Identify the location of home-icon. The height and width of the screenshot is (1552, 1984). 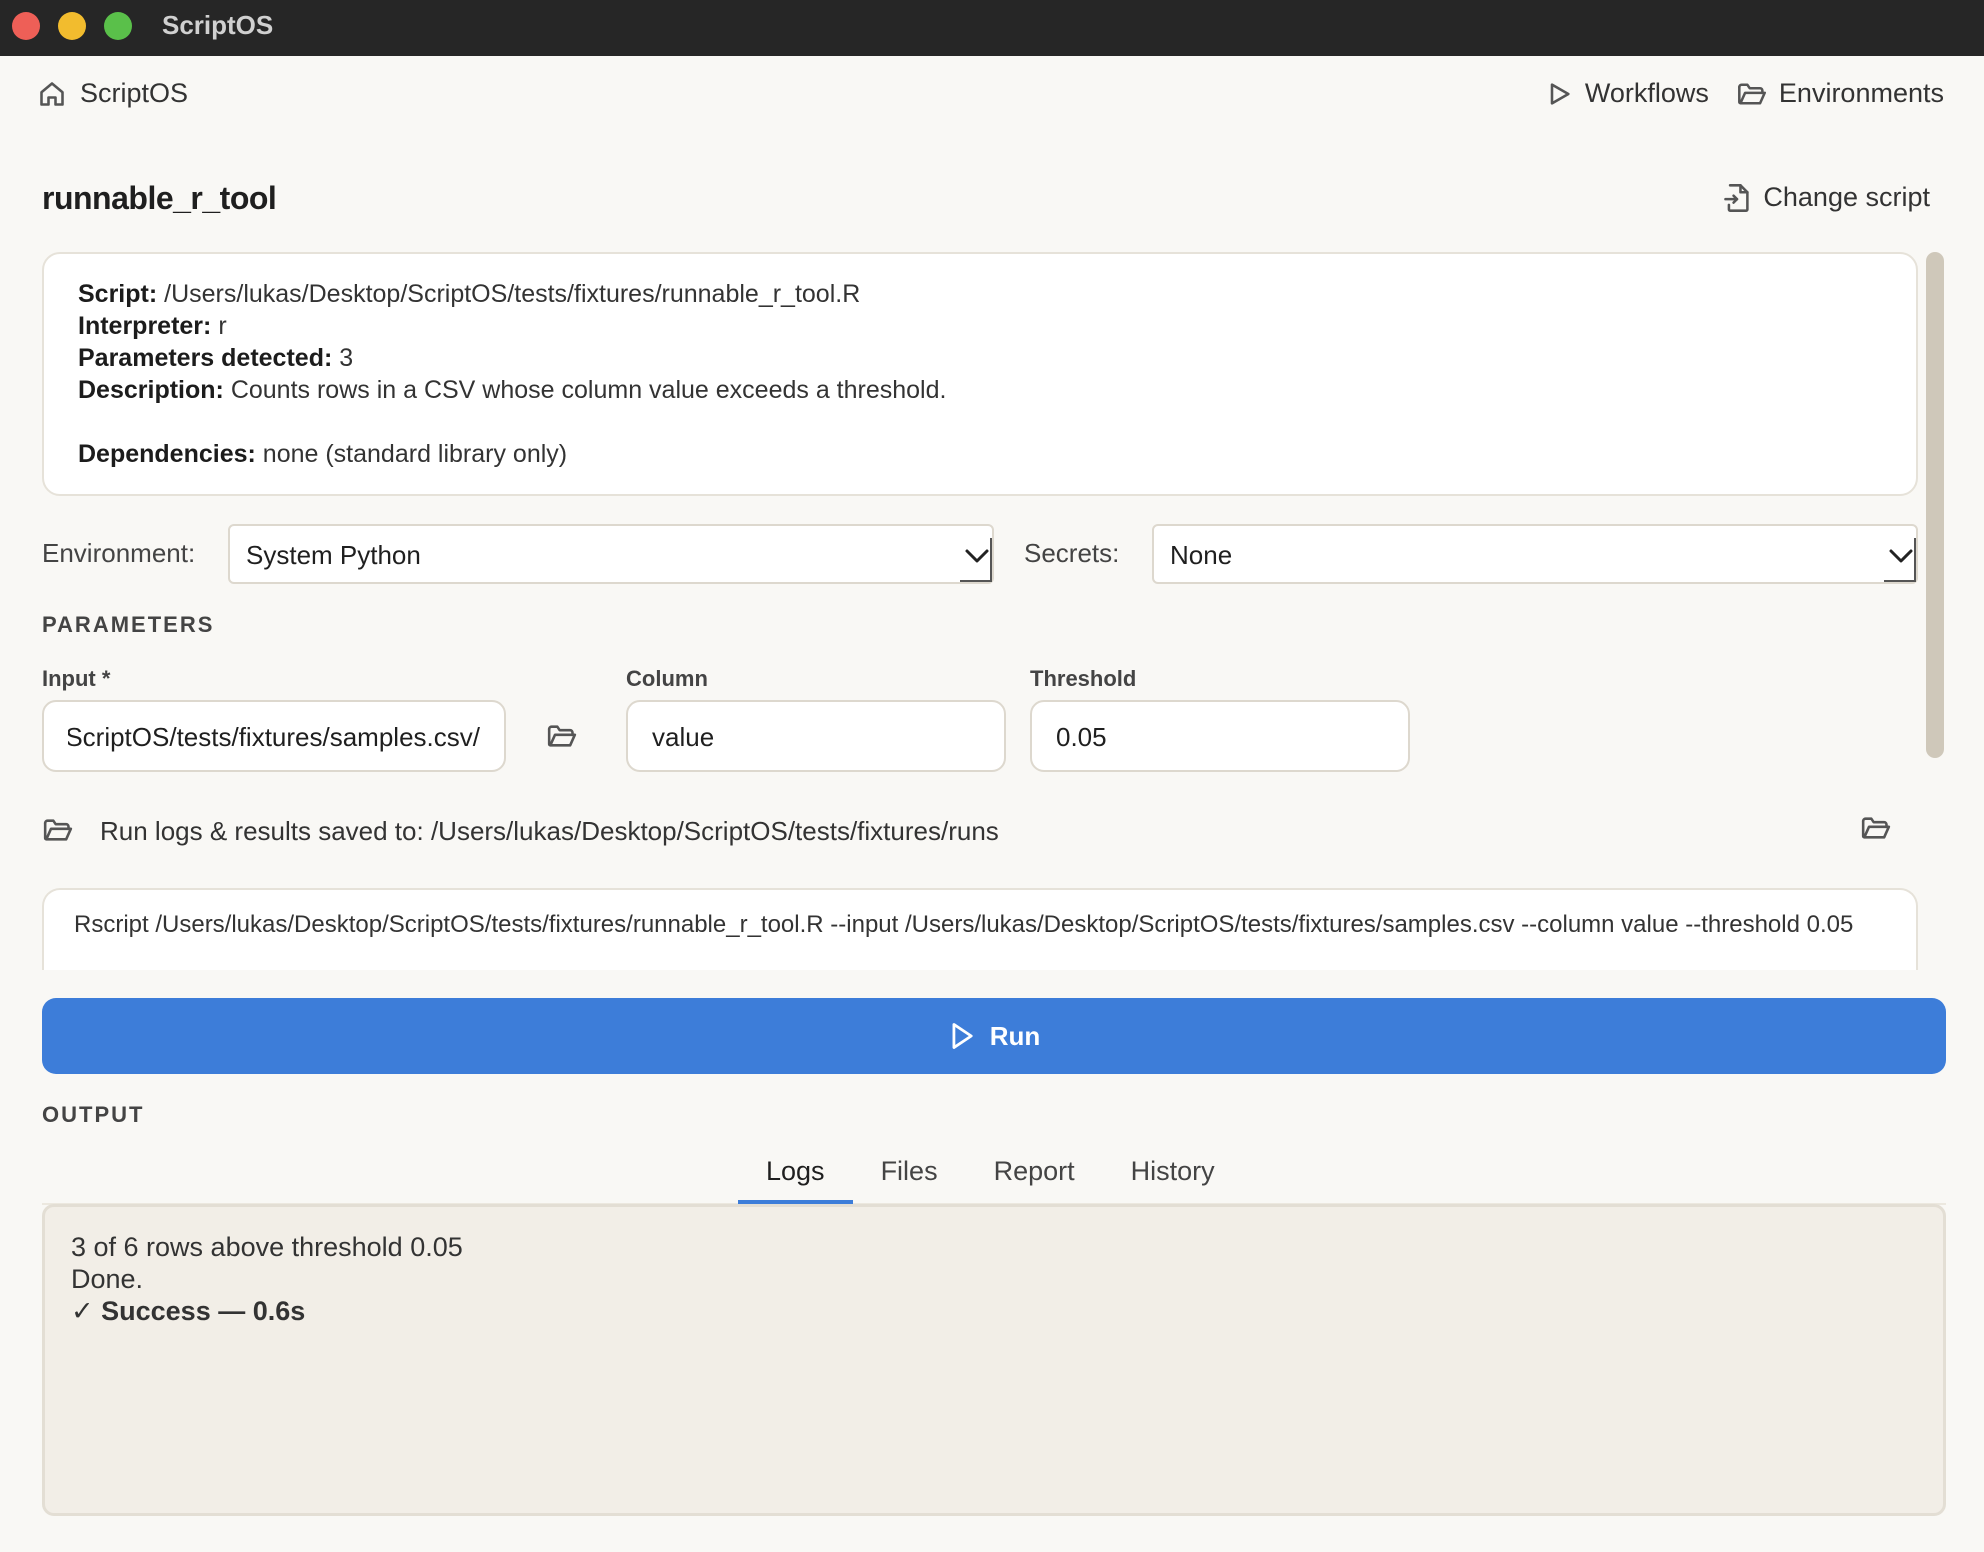
(52, 93).